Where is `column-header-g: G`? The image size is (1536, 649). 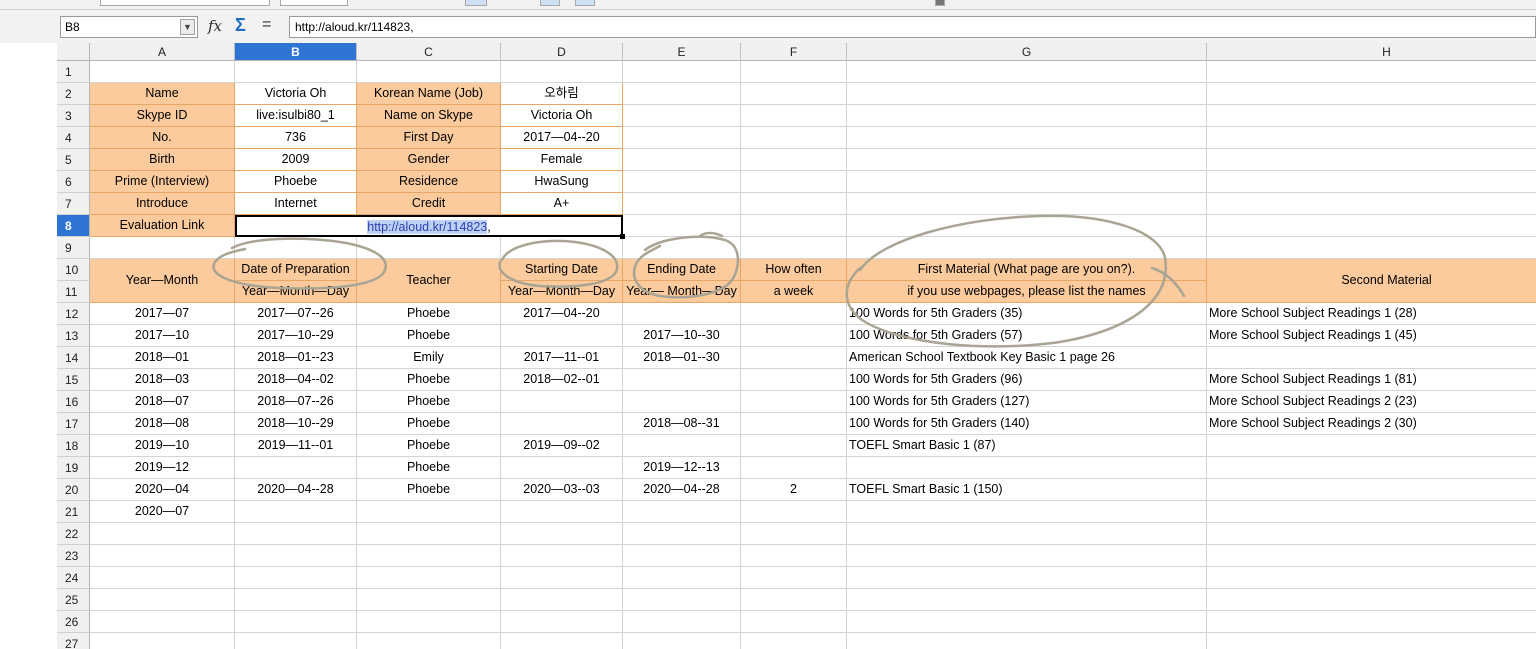
column-header-g: G is located at coordinates (1027, 52).